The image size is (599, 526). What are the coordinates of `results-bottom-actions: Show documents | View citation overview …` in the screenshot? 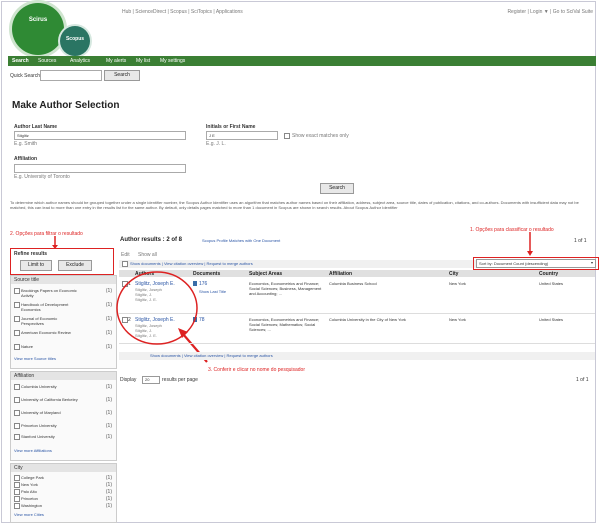 It's located at (211, 355).